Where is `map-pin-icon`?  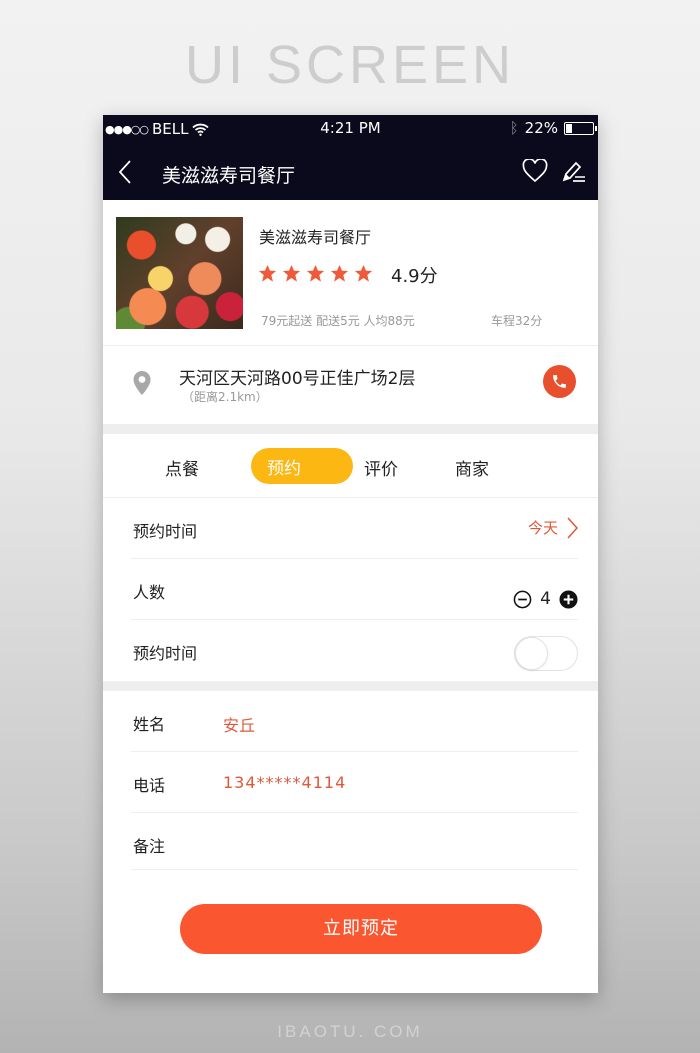
map-pin-icon is located at coordinates (142, 383).